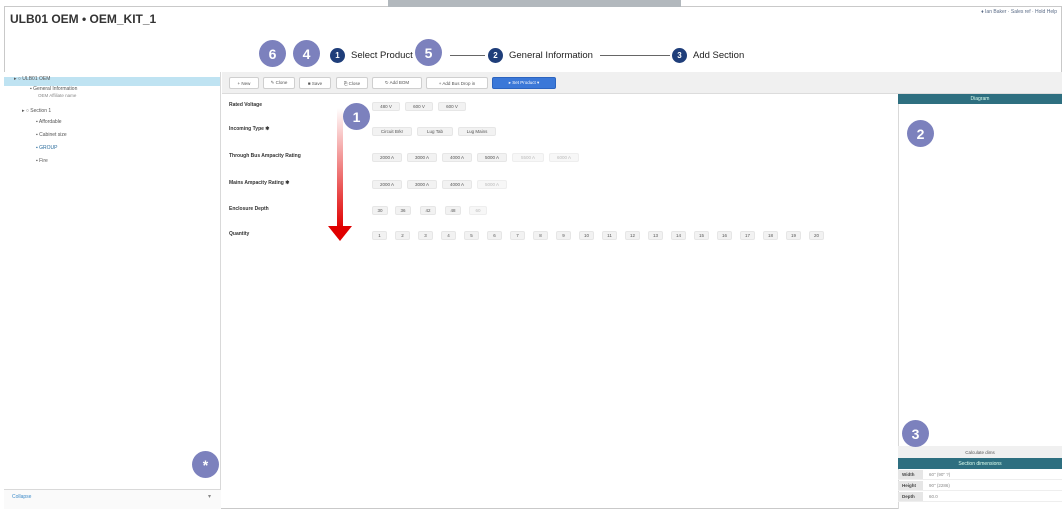  Describe the element at coordinates (315, 83) in the screenshot. I see `save-button: ■ Save` at that location.